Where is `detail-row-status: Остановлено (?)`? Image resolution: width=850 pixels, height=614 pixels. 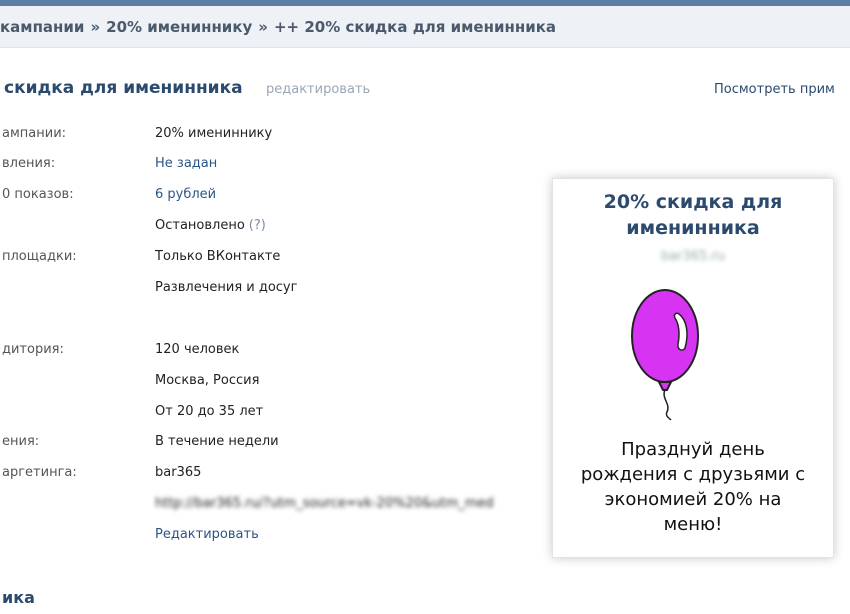
detail-row-status: Остановлено (?) is located at coordinates (280, 228).